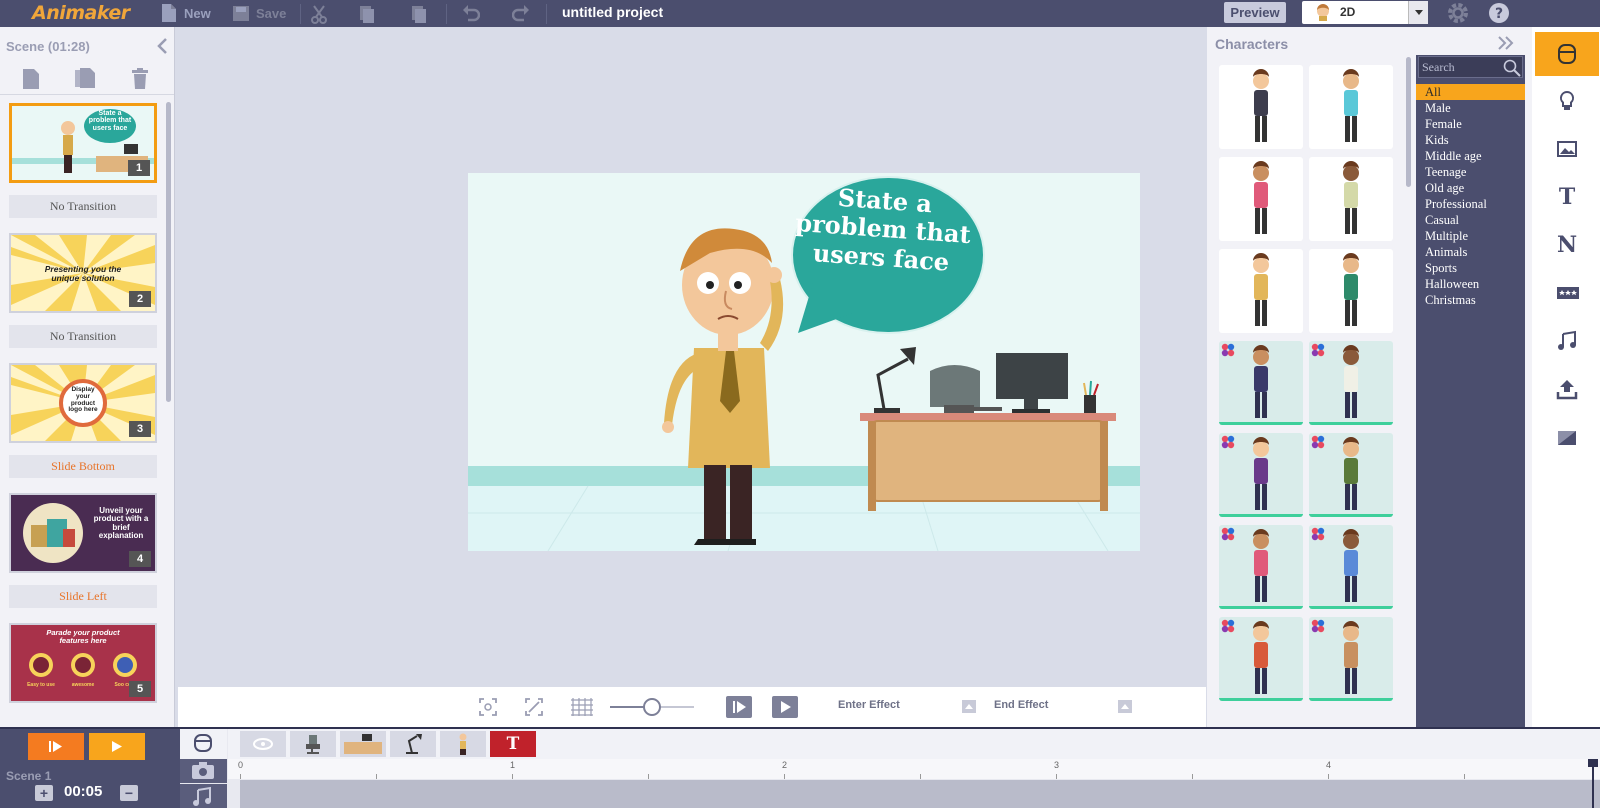  Describe the element at coordinates (83, 206) in the screenshot. I see `transition-1: No Transition` at that location.